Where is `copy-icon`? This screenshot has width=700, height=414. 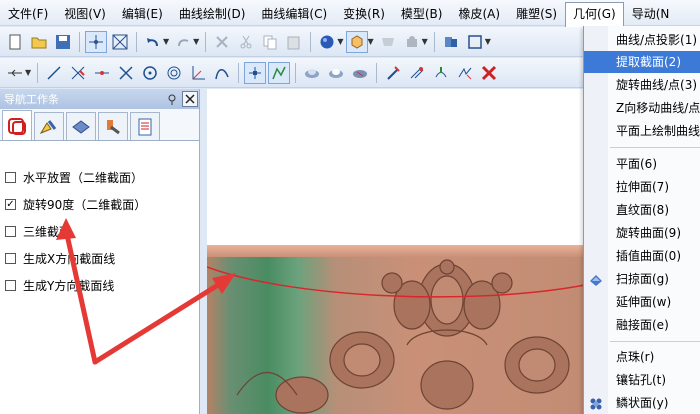
copy-icon is located at coordinates (270, 42).